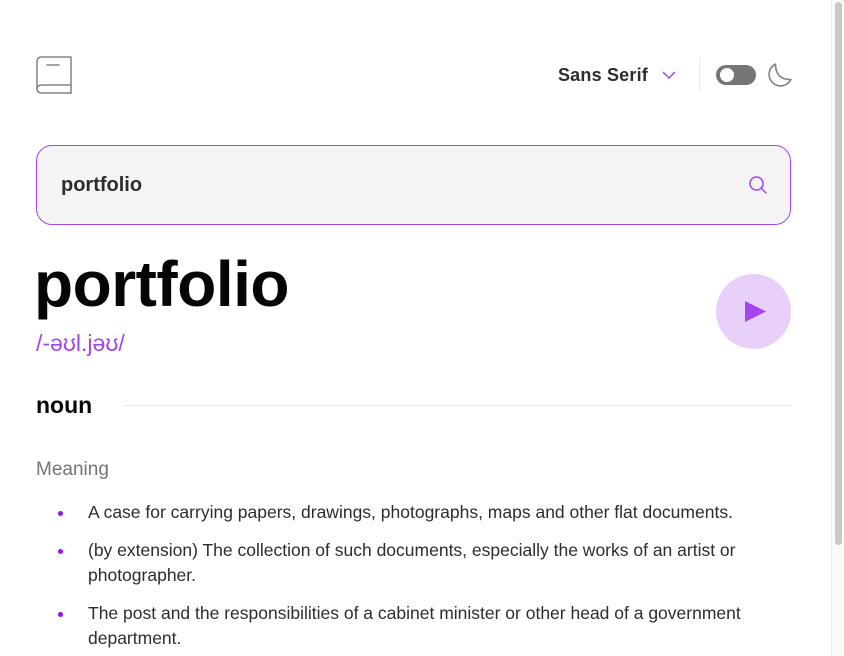 Image resolution: width=844 pixels, height=656 pixels. What do you see at coordinates (381, 185) in the screenshot?
I see `search-input` at bounding box center [381, 185].